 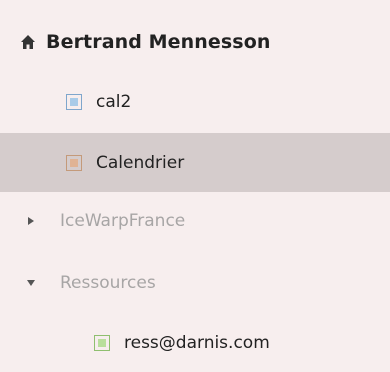 I want to click on caret-right-icon, so click(x=31, y=221).